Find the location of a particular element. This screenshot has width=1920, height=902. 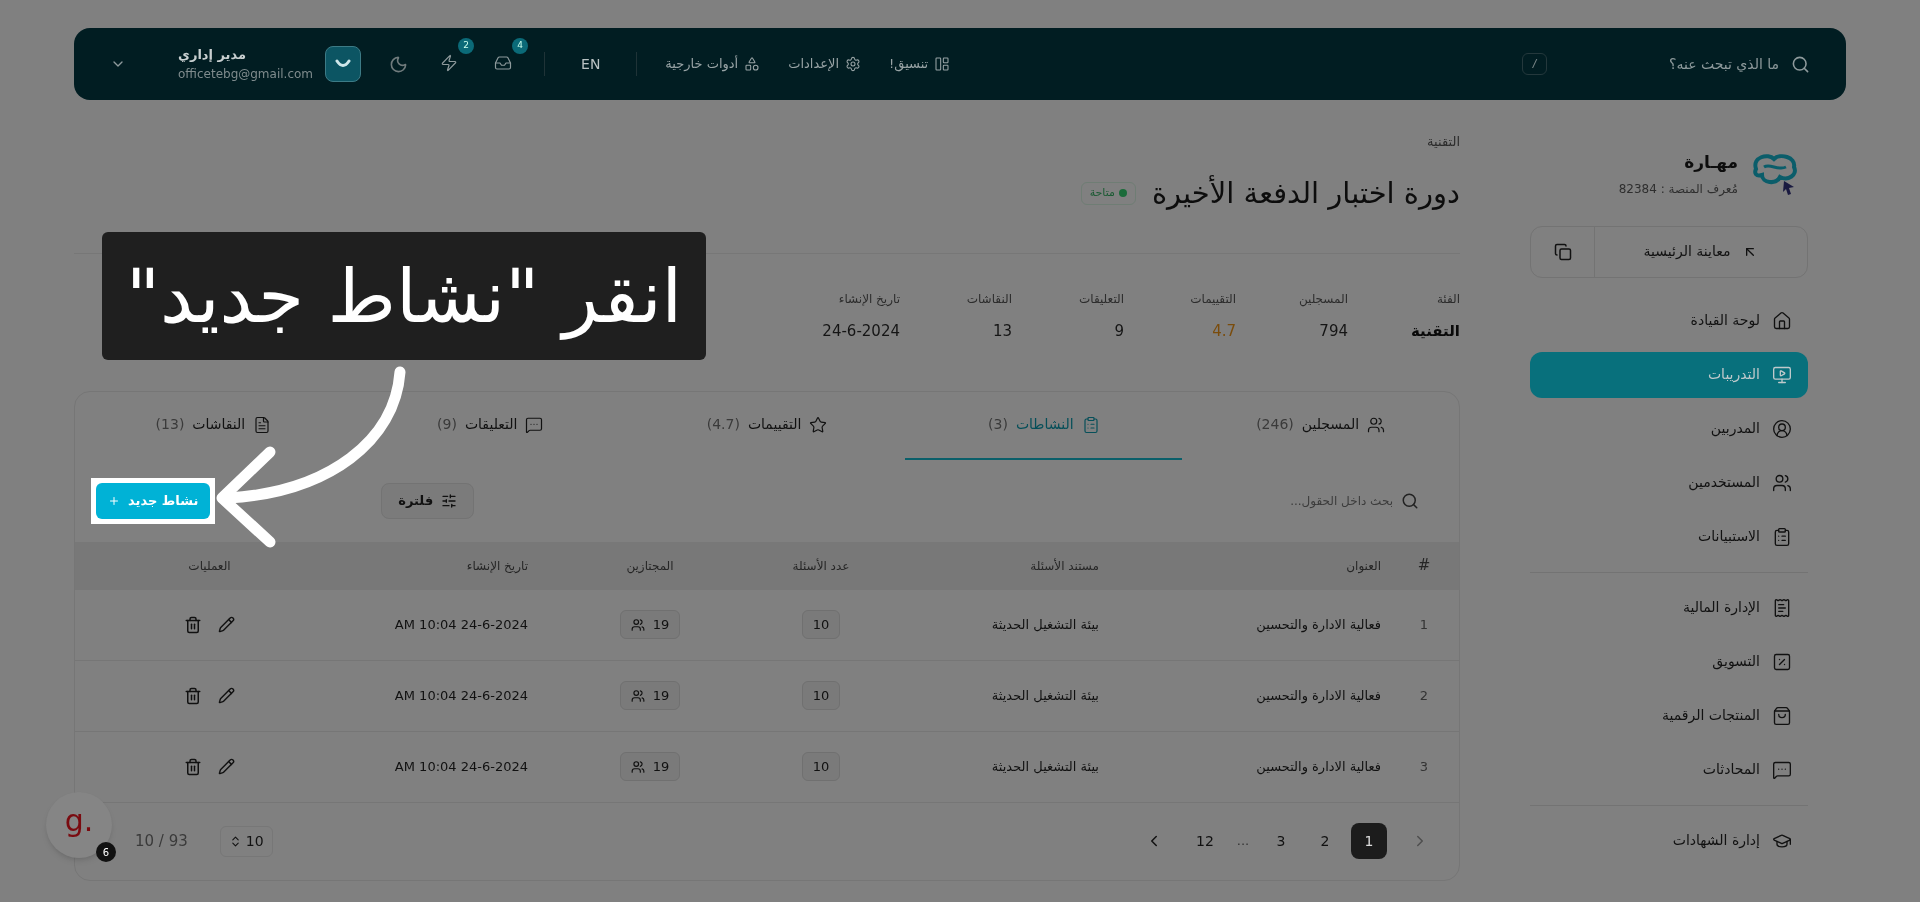

stat-label: التعليقات is located at coordinates (1100, 299).